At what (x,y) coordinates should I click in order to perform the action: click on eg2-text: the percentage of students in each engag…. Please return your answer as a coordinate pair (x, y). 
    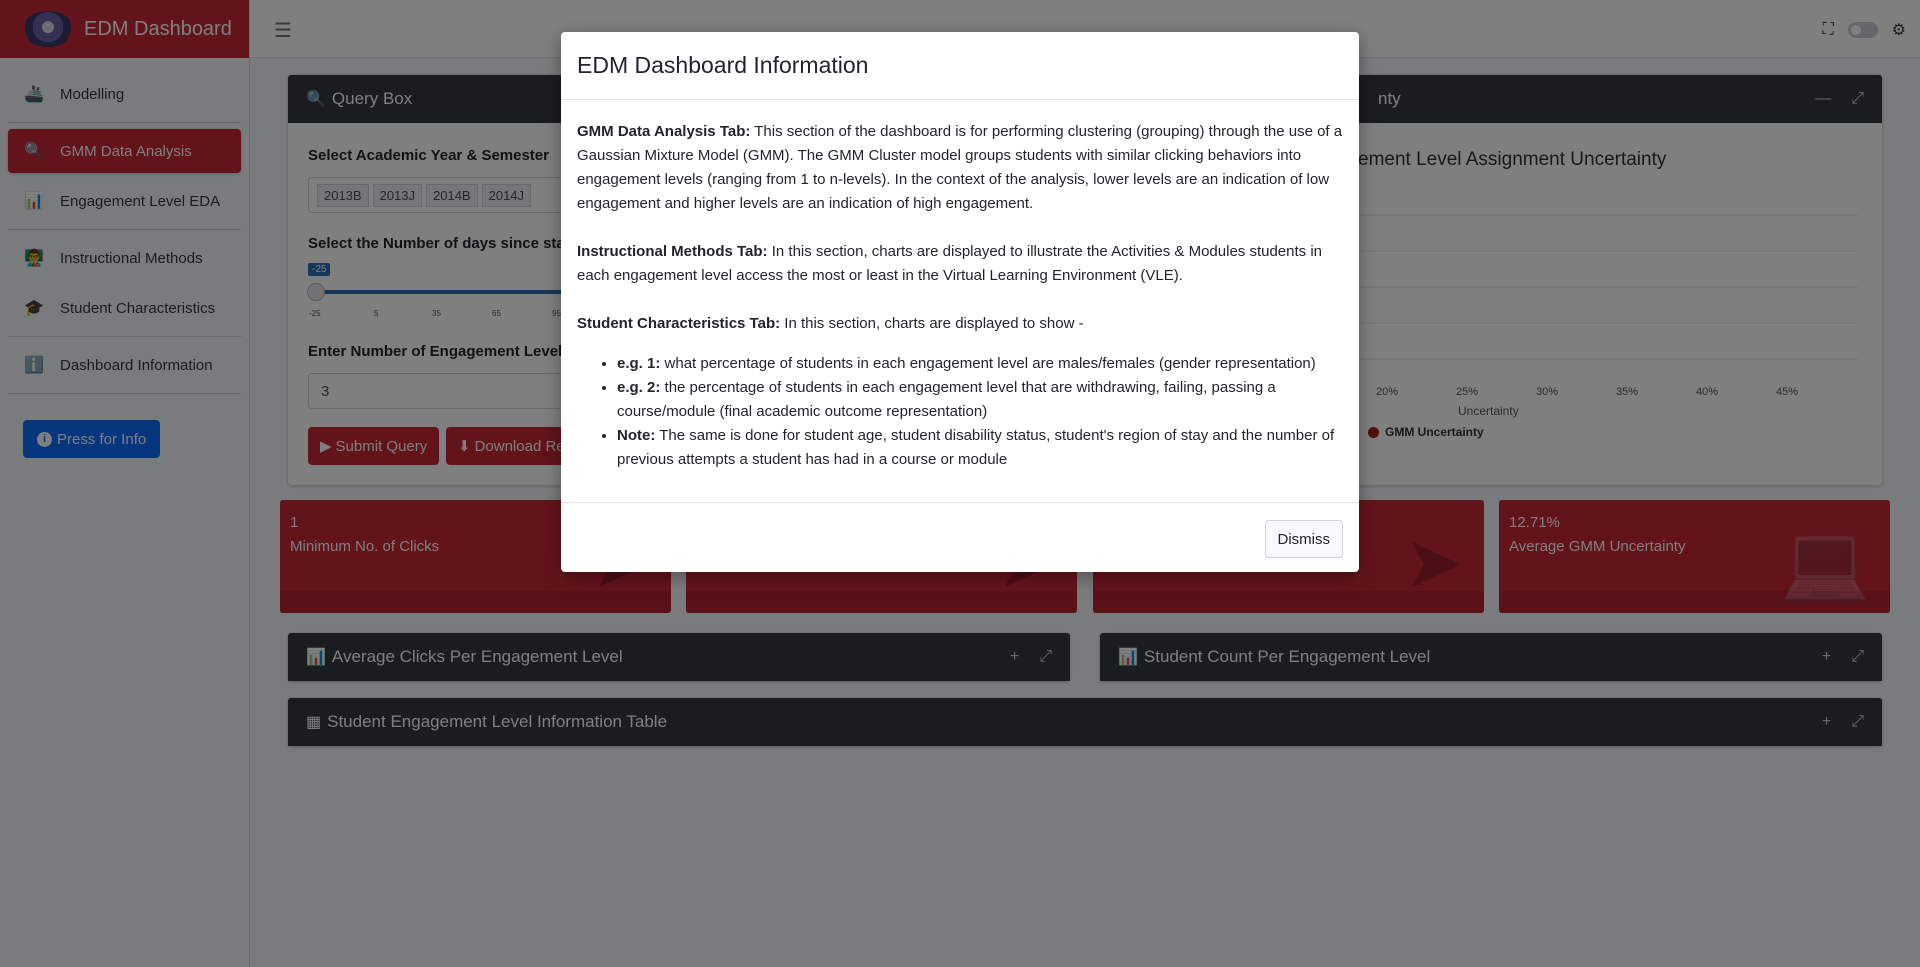
    Looking at the image, I should click on (946, 399).